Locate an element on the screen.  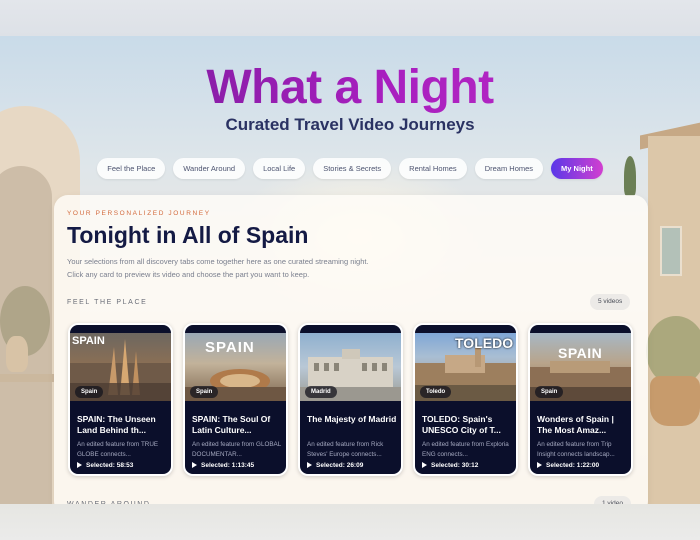
selected-duration: Selected: 1:13:45 is located at coordinates (223, 465).